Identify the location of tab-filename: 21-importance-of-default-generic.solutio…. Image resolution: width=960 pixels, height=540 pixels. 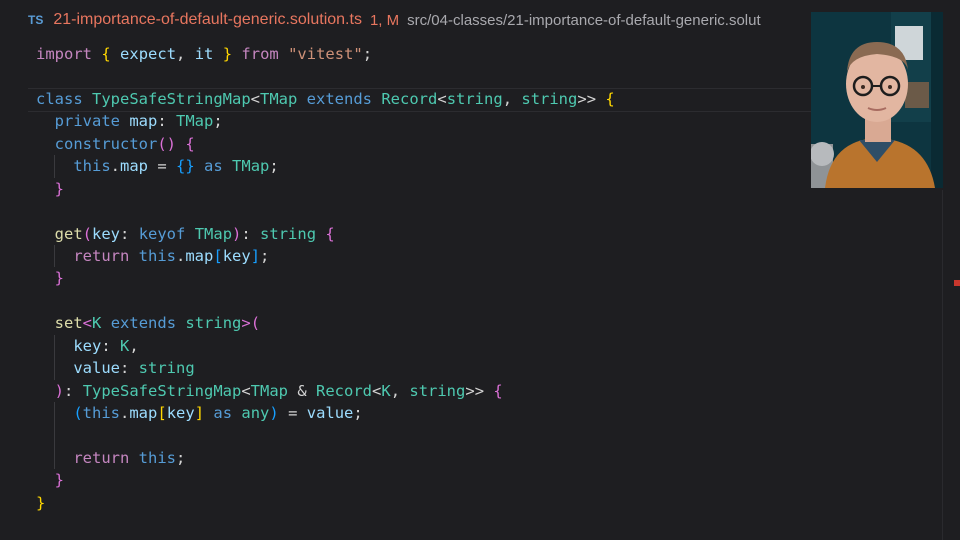
(207, 20).